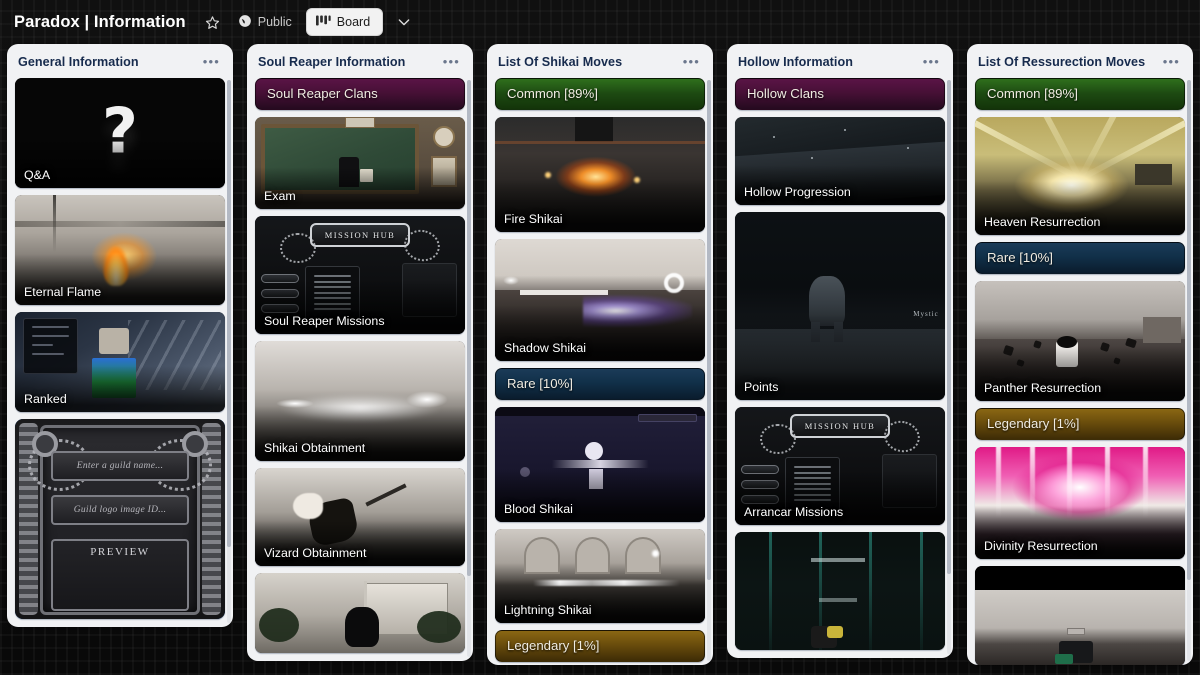 The width and height of the screenshot is (1200, 675). What do you see at coordinates (360, 401) in the screenshot?
I see `card-shikai-obtainment: Shikai Obtainment` at bounding box center [360, 401].